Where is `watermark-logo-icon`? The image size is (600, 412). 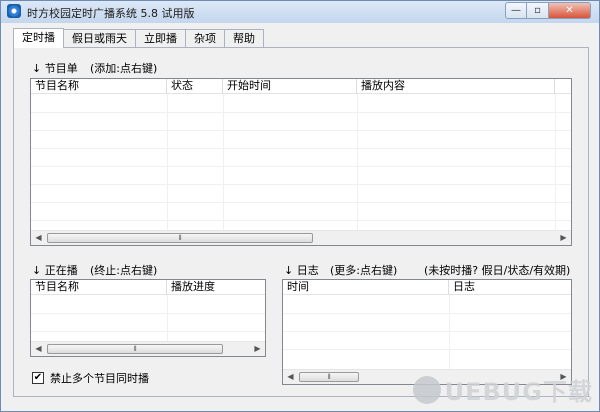 watermark-logo-icon is located at coordinates (426, 389).